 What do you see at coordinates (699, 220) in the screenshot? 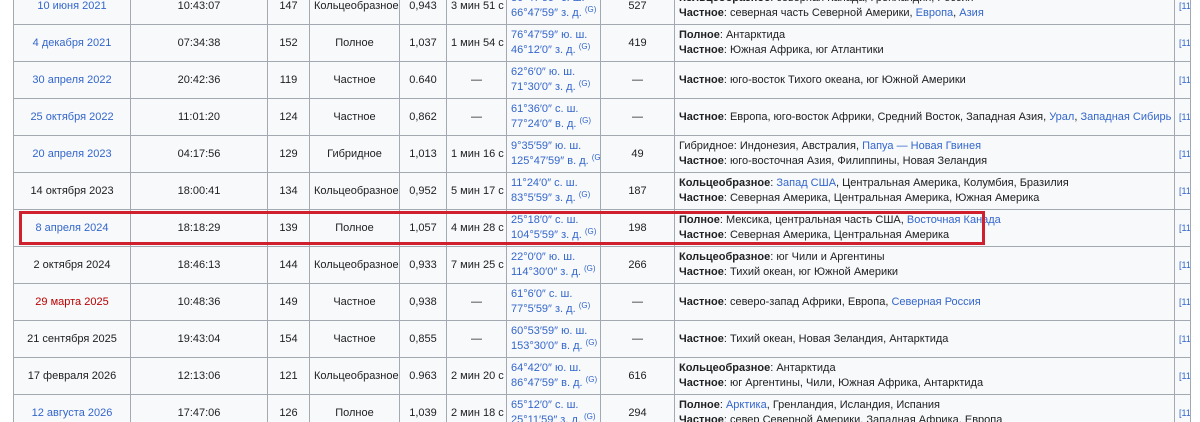
I see `visibility-type: Полное` at bounding box center [699, 220].